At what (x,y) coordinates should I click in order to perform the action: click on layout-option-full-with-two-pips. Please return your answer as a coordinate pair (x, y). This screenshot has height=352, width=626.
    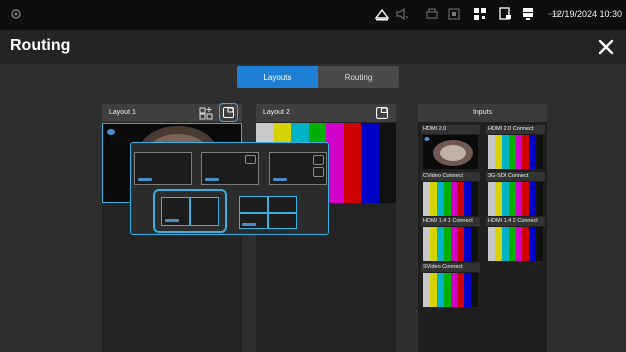
    Looking at the image, I should click on (298, 168).